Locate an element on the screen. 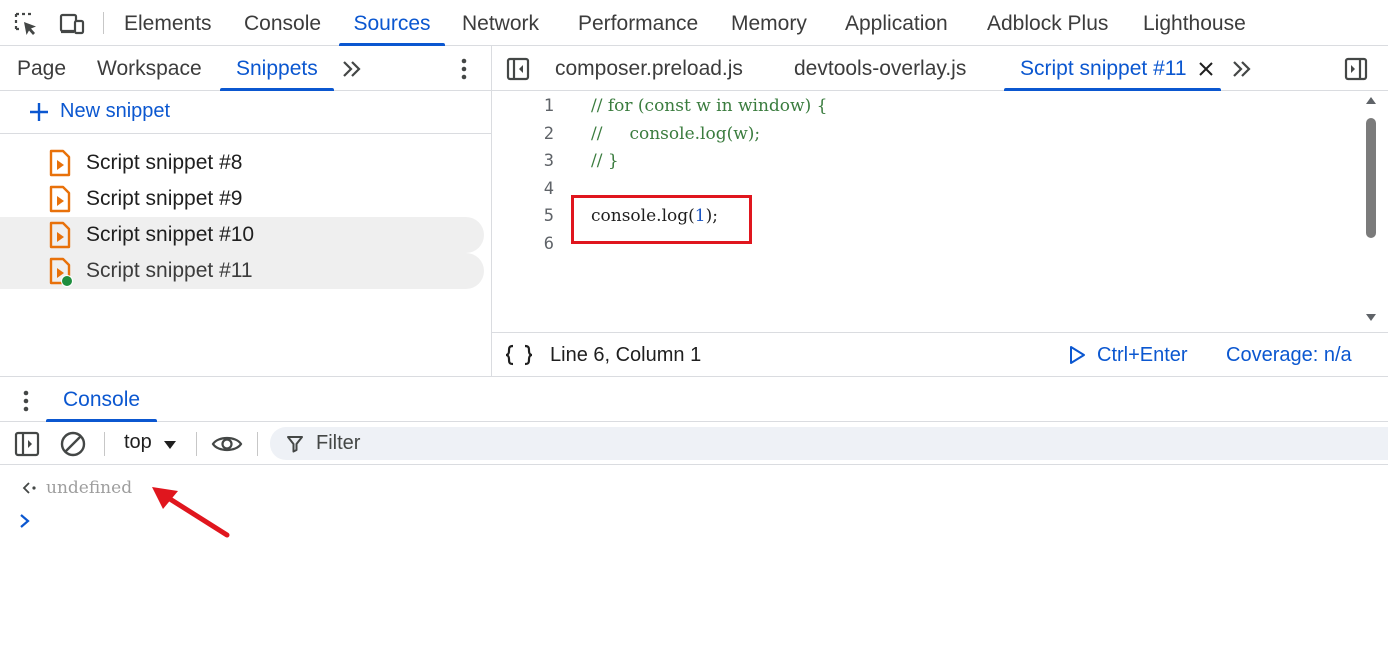 This screenshot has width=1388, height=664. scroll-down-icon is located at coordinates (1371, 318).